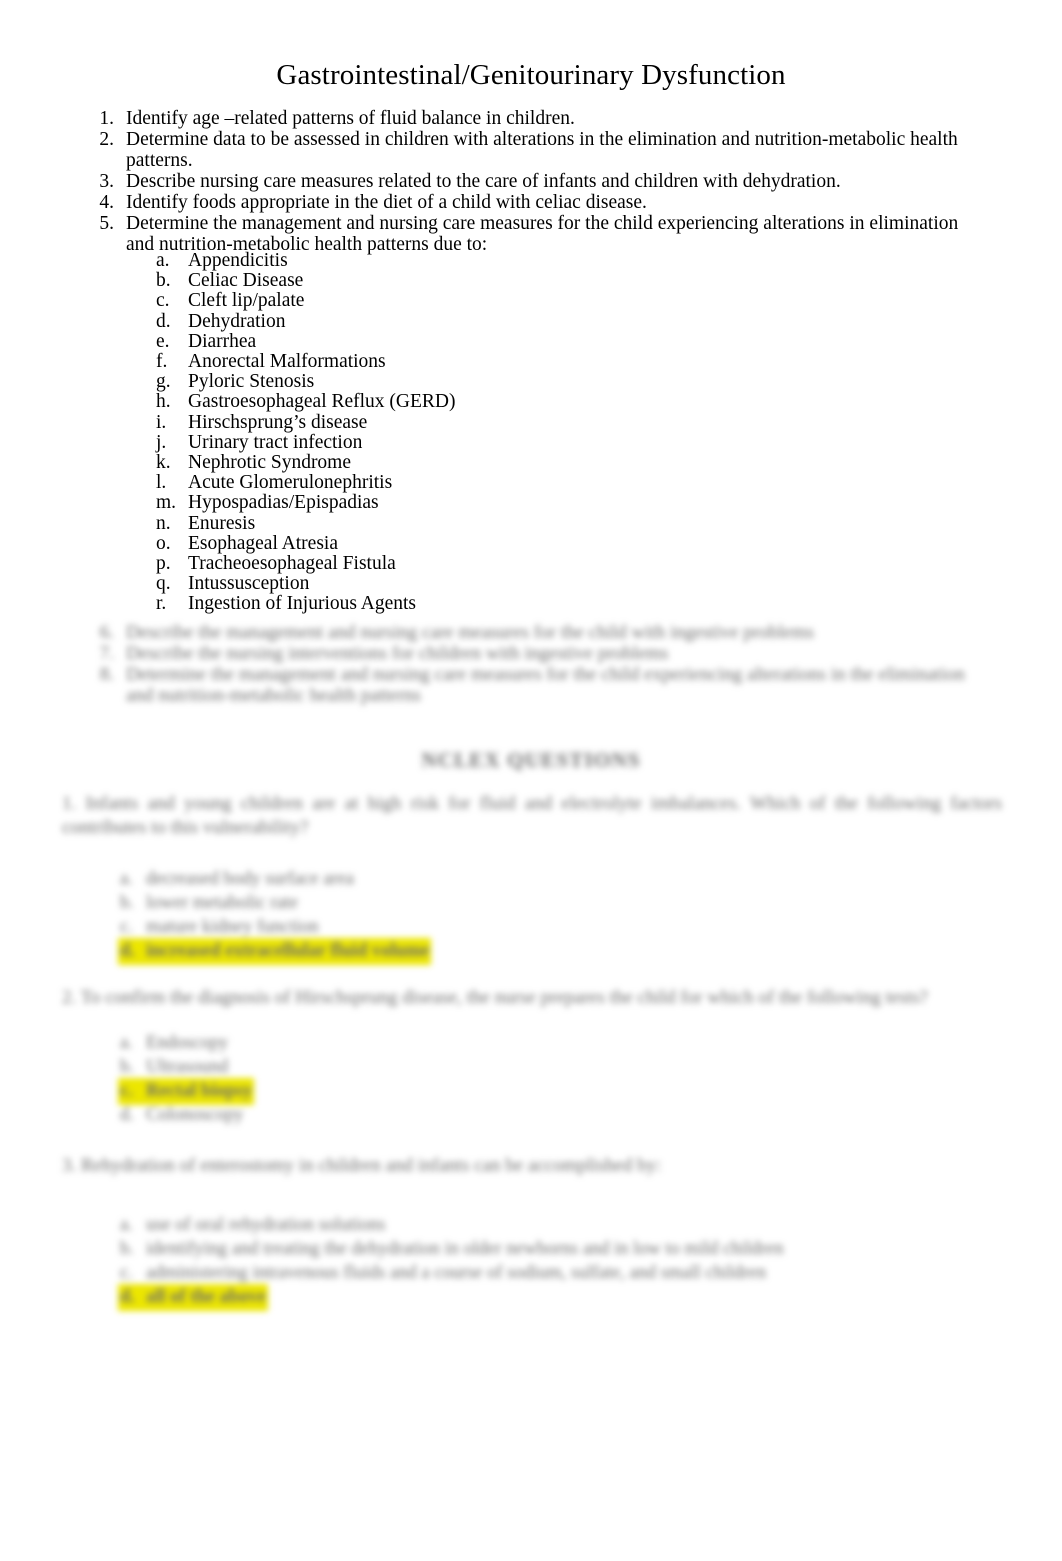 The width and height of the screenshot is (1062, 1561). What do you see at coordinates (161, 422) in the screenshot?
I see `condition-letter: i.` at bounding box center [161, 422].